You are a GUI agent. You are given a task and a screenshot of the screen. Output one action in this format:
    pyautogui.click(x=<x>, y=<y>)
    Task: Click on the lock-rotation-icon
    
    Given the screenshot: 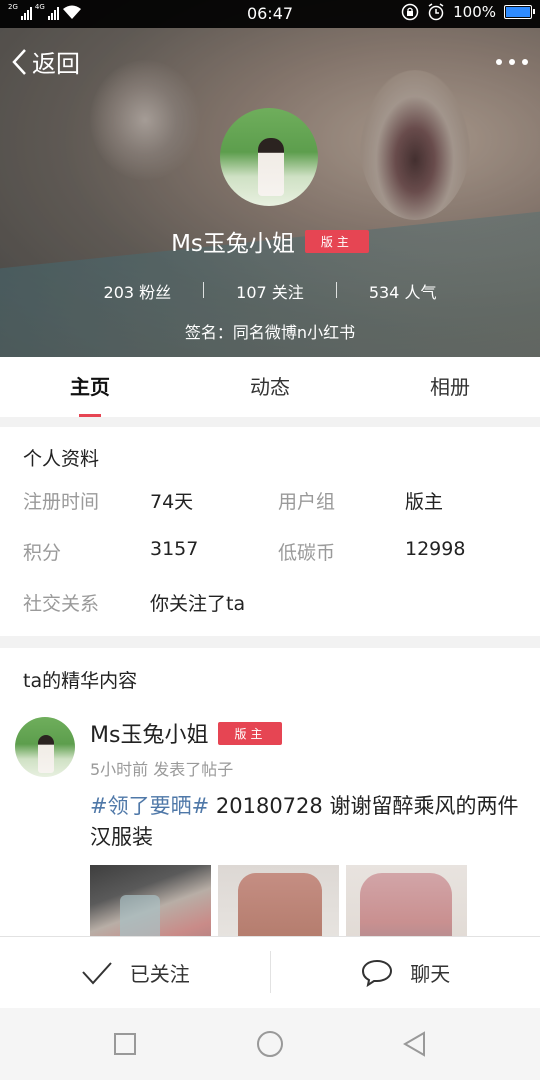 What is the action you would take?
    pyautogui.click(x=410, y=12)
    